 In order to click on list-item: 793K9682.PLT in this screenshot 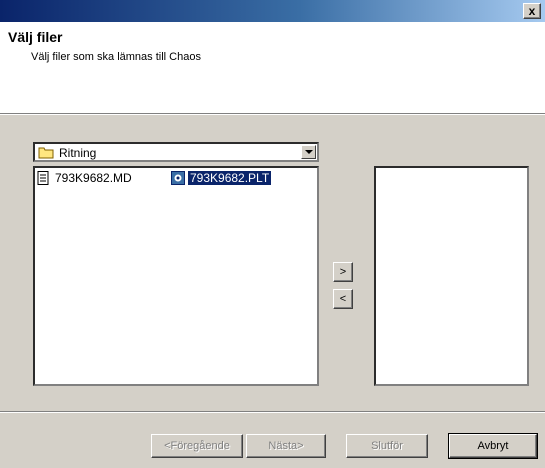, I will do `click(222, 178)`.